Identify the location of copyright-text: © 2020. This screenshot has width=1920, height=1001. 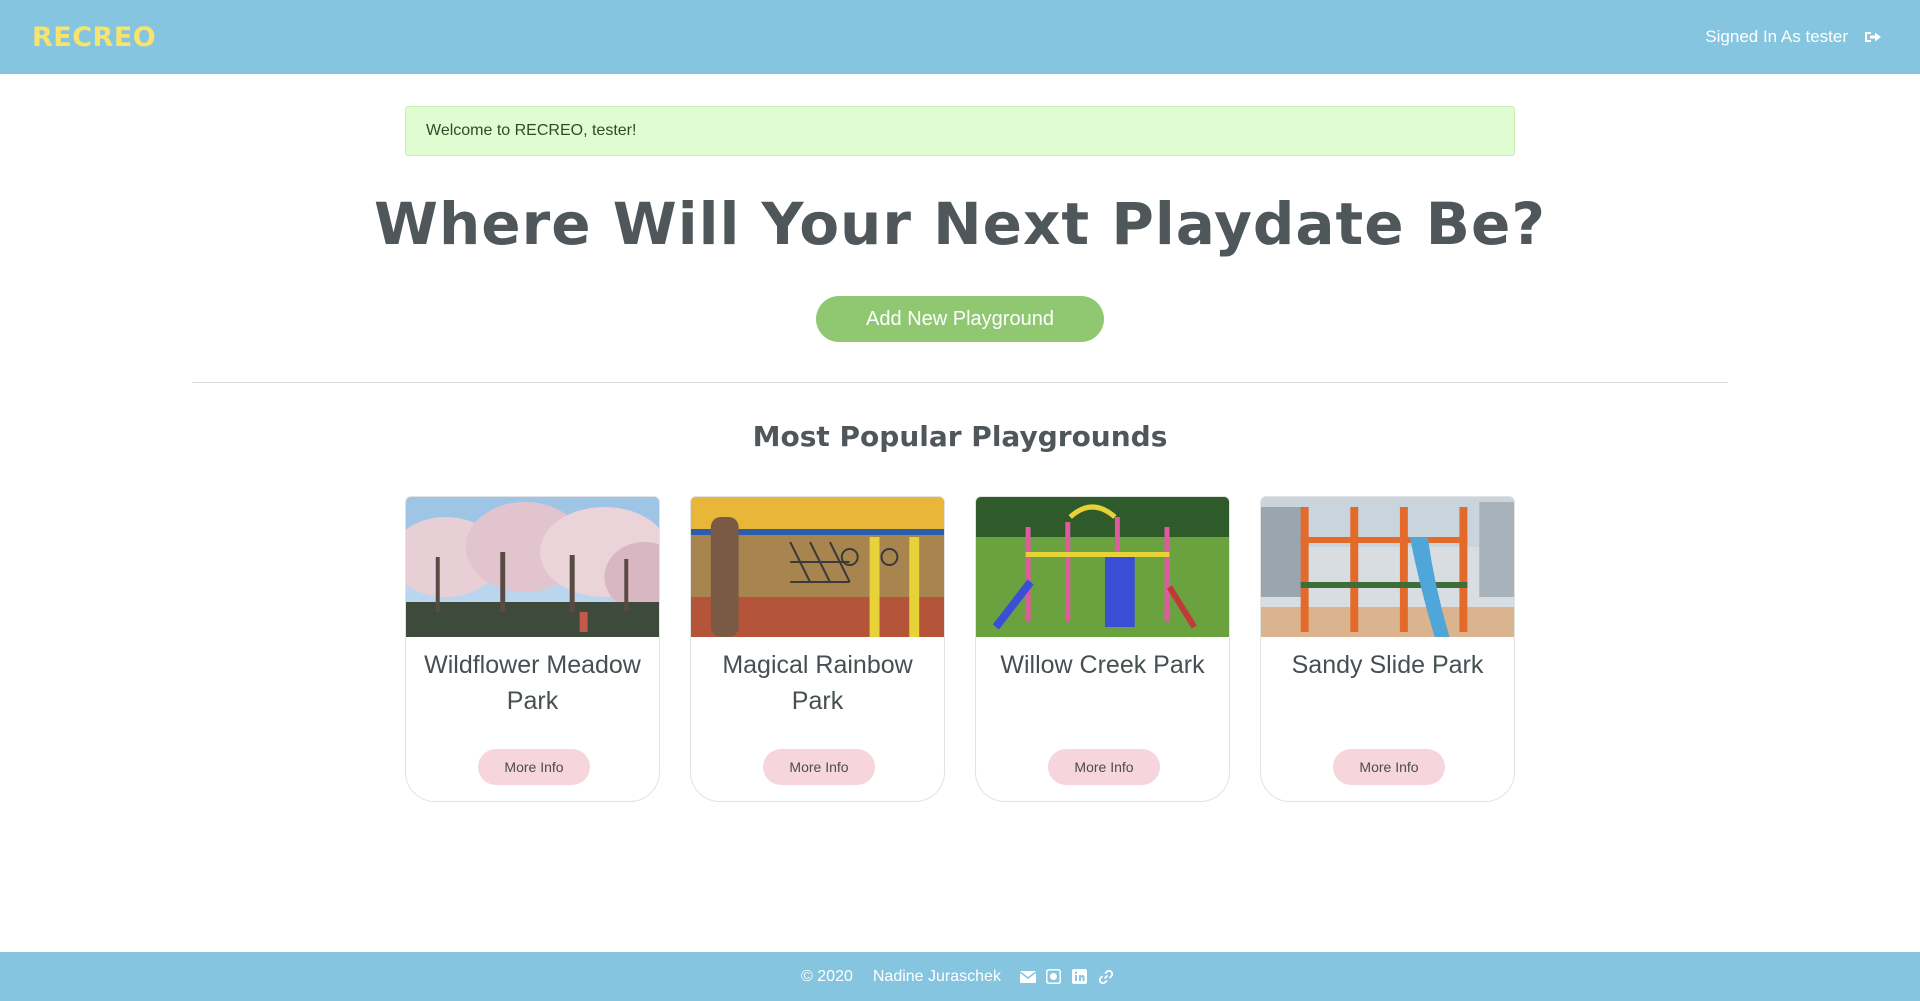
(827, 976).